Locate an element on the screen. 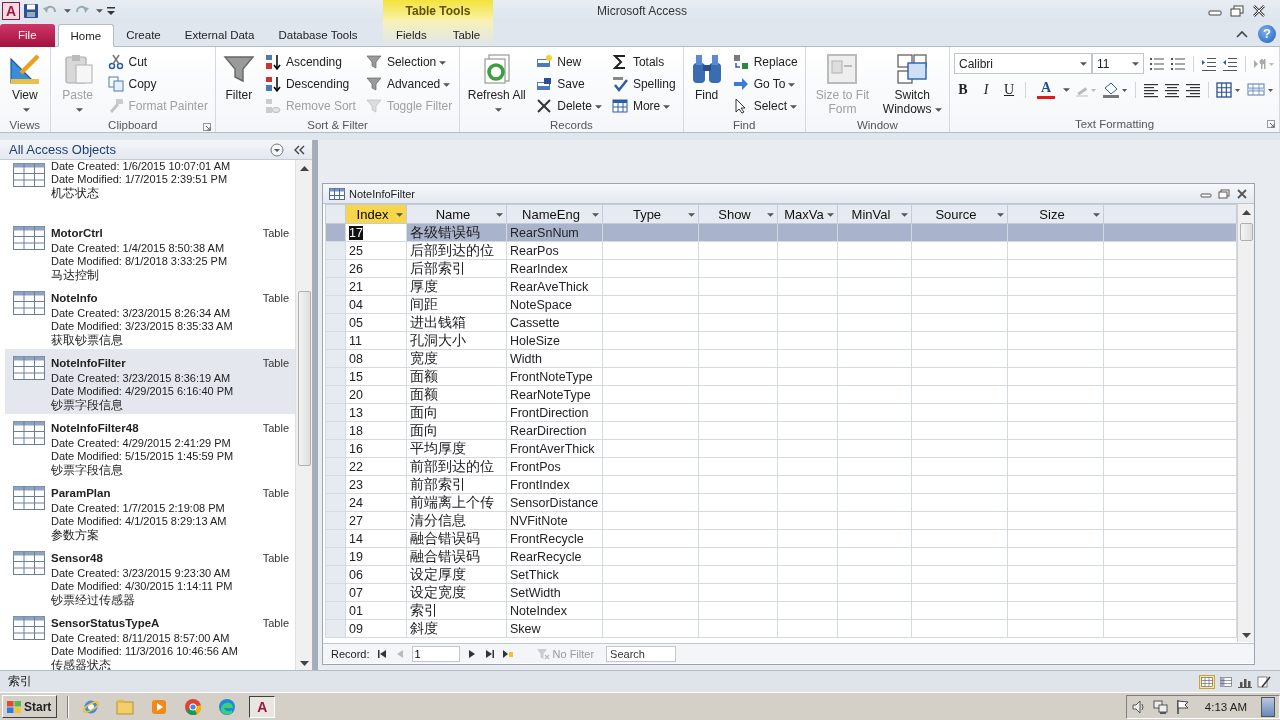  align-left-icon is located at coordinates (1151, 89).